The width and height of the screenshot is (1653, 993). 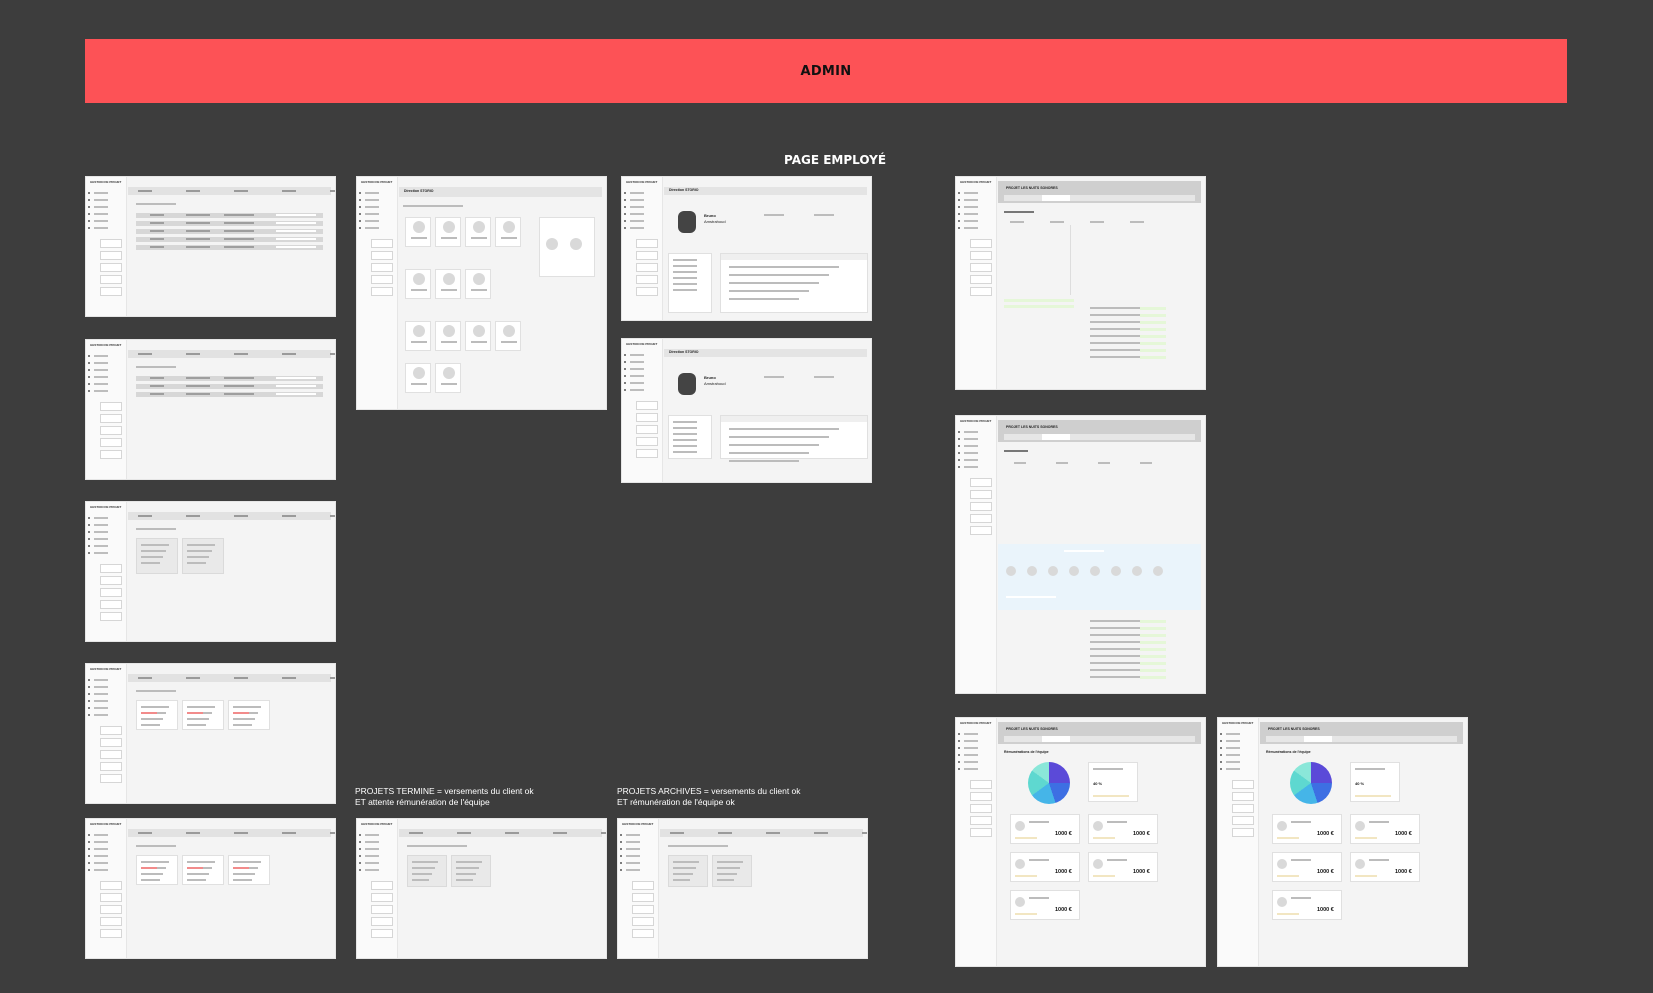 I want to click on toggle, so click(x=1084, y=551).